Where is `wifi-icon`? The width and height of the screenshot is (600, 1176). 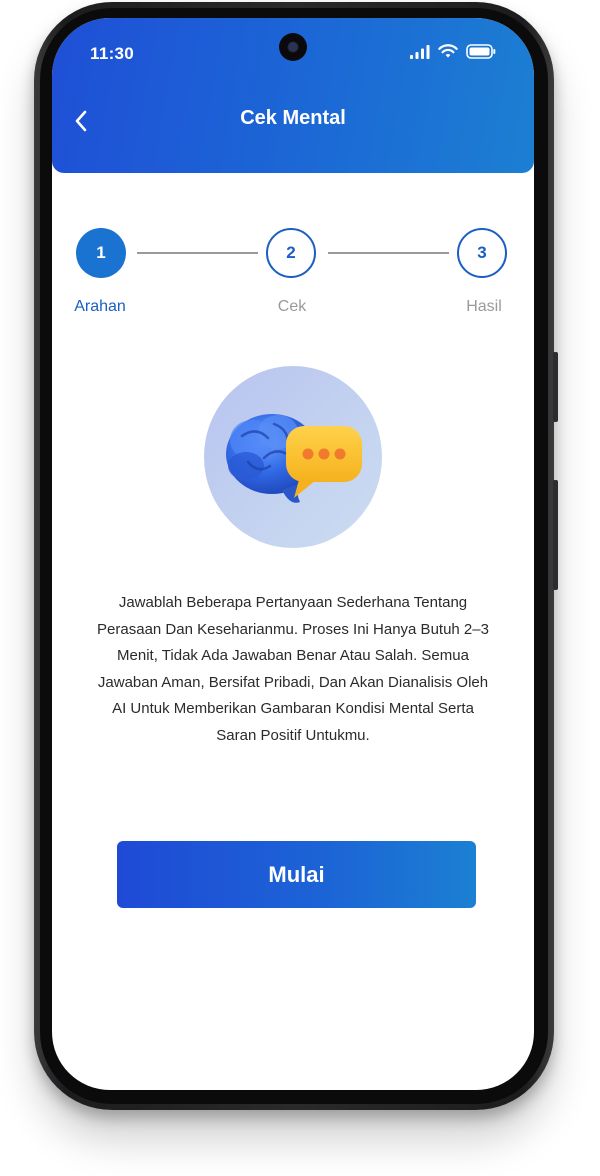
wifi-icon is located at coordinates (448, 51).